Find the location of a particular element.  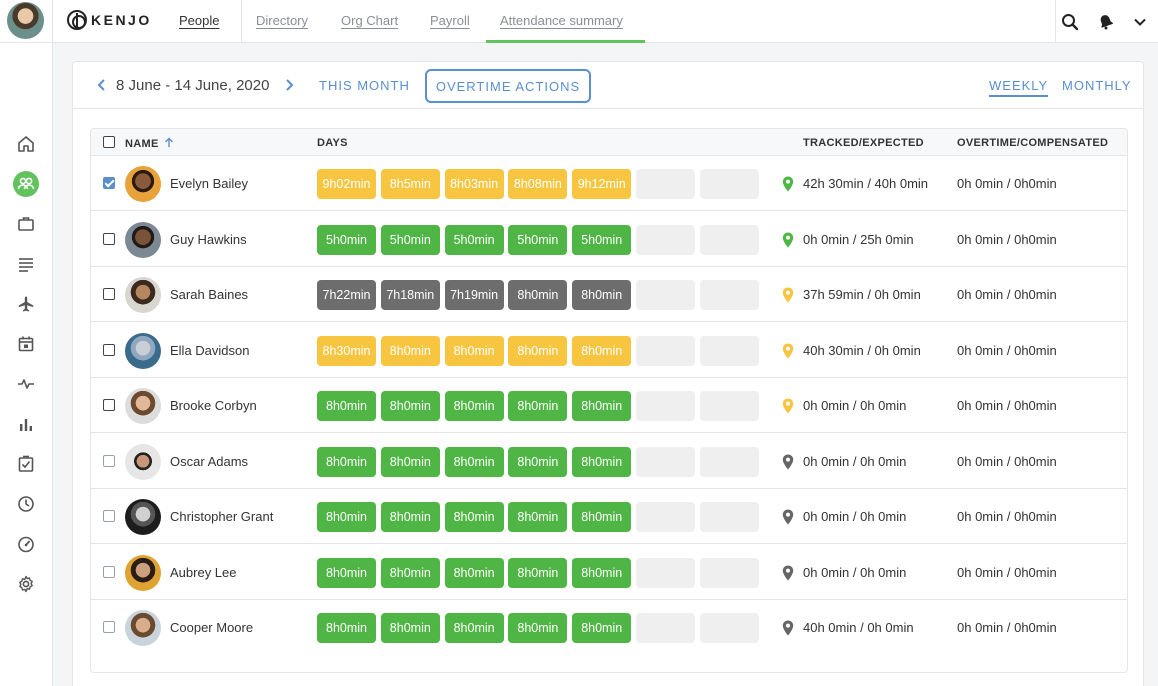

day-cell: 8h5min is located at coordinates (410, 184).